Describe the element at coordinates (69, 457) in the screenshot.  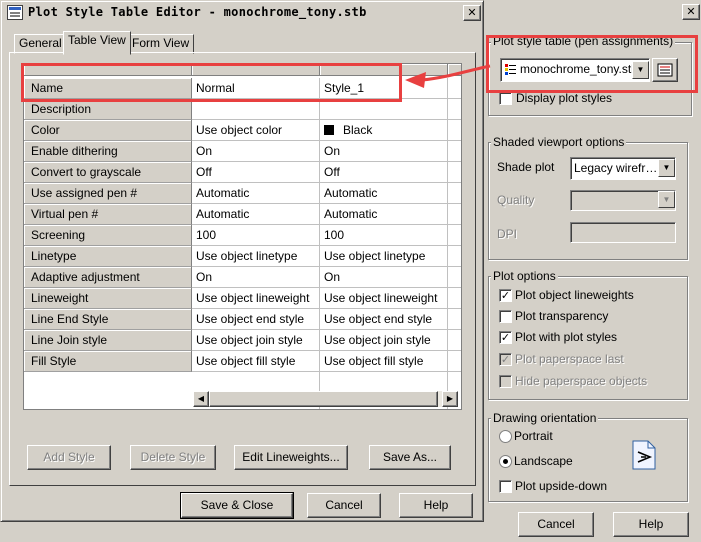
I see `add-style-button: Add Style` at that location.